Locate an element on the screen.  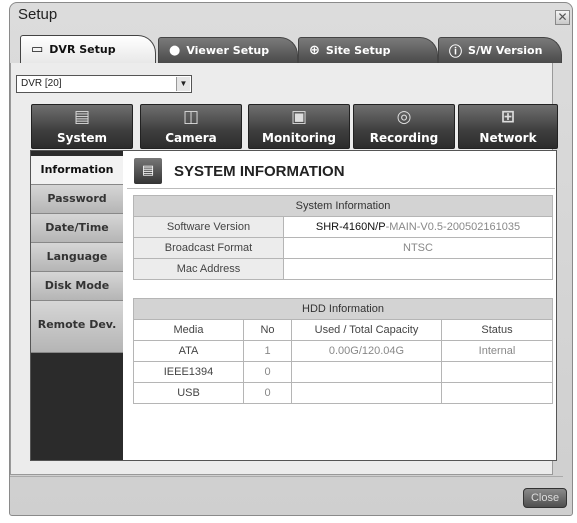
table-cell: ATA is located at coordinates (188, 351).